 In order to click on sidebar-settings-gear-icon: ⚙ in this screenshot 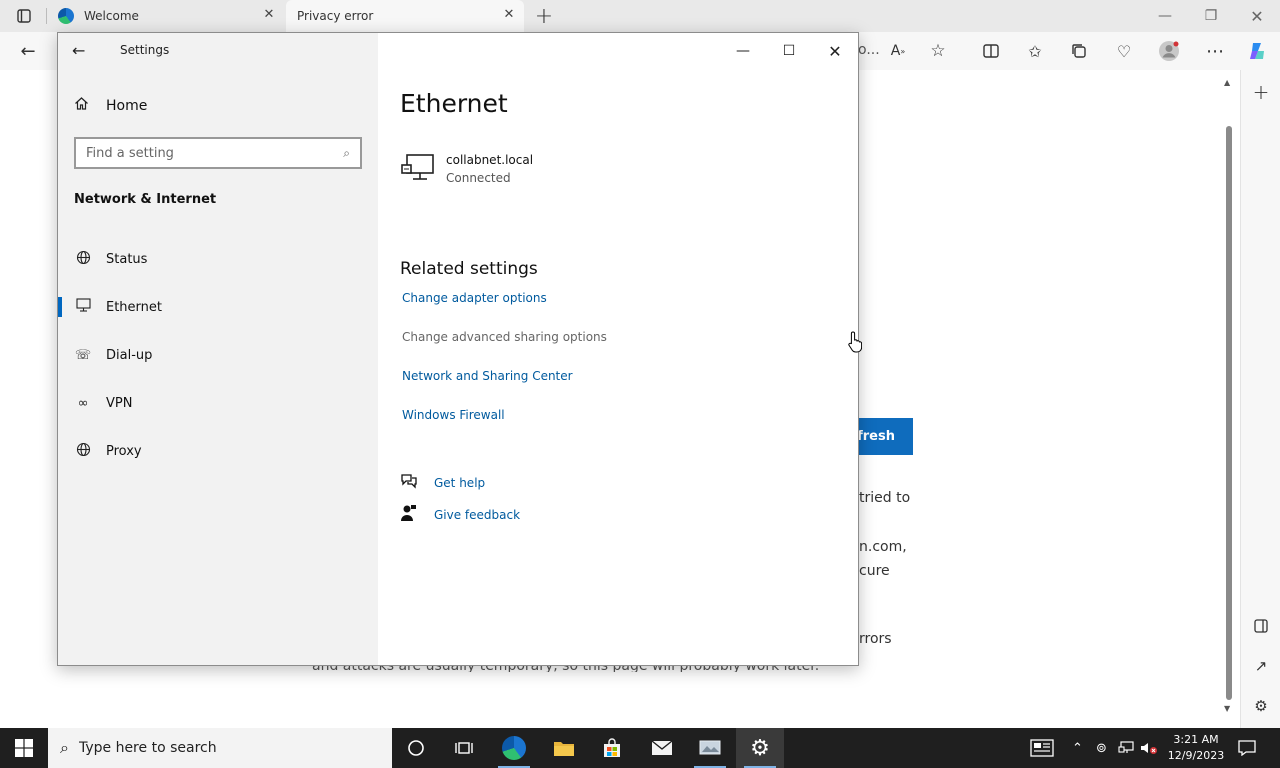, I will do `click(1261, 706)`.